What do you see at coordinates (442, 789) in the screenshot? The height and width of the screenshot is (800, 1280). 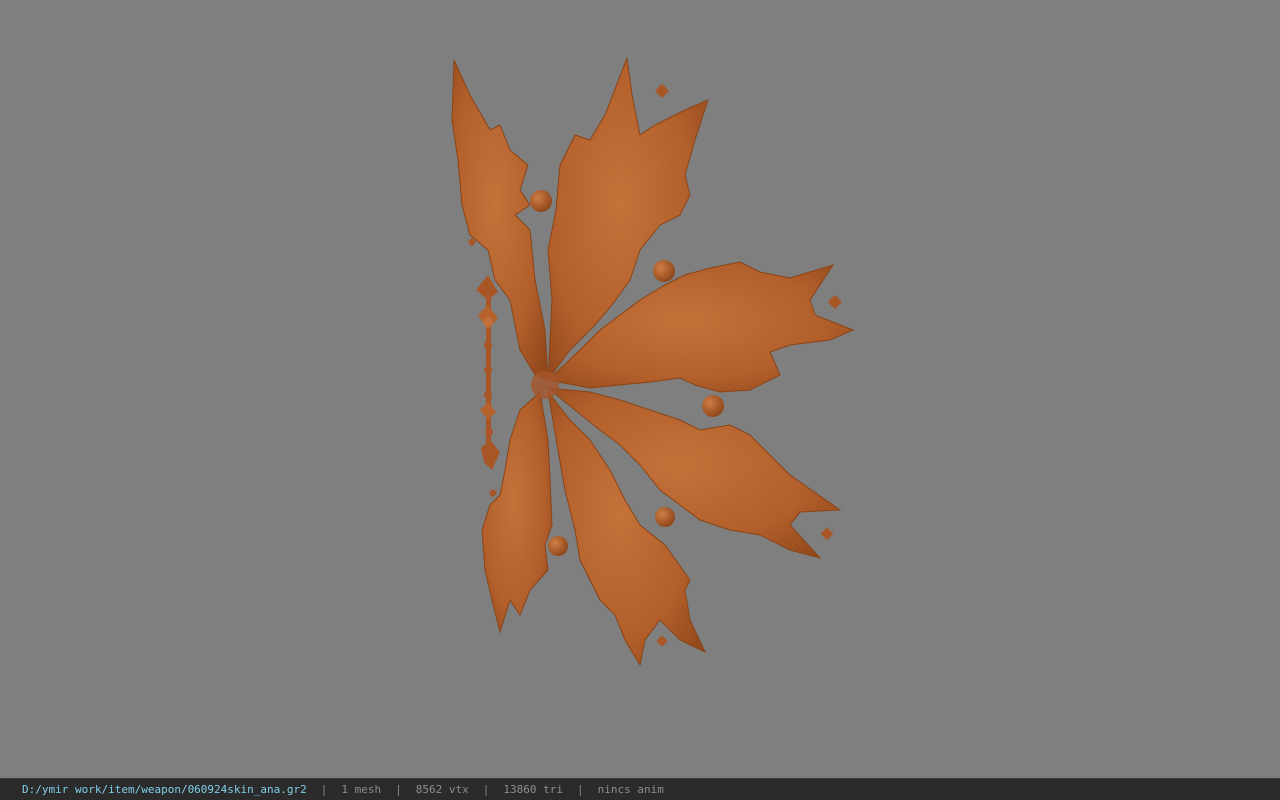 I see `vertex-count-label: 8562 vtx` at bounding box center [442, 789].